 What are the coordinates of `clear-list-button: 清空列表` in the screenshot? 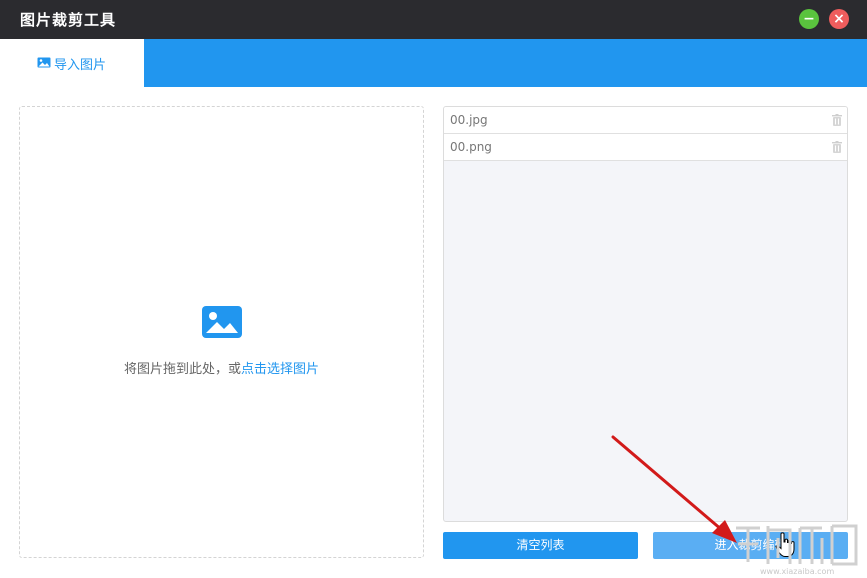 It's located at (540, 545).